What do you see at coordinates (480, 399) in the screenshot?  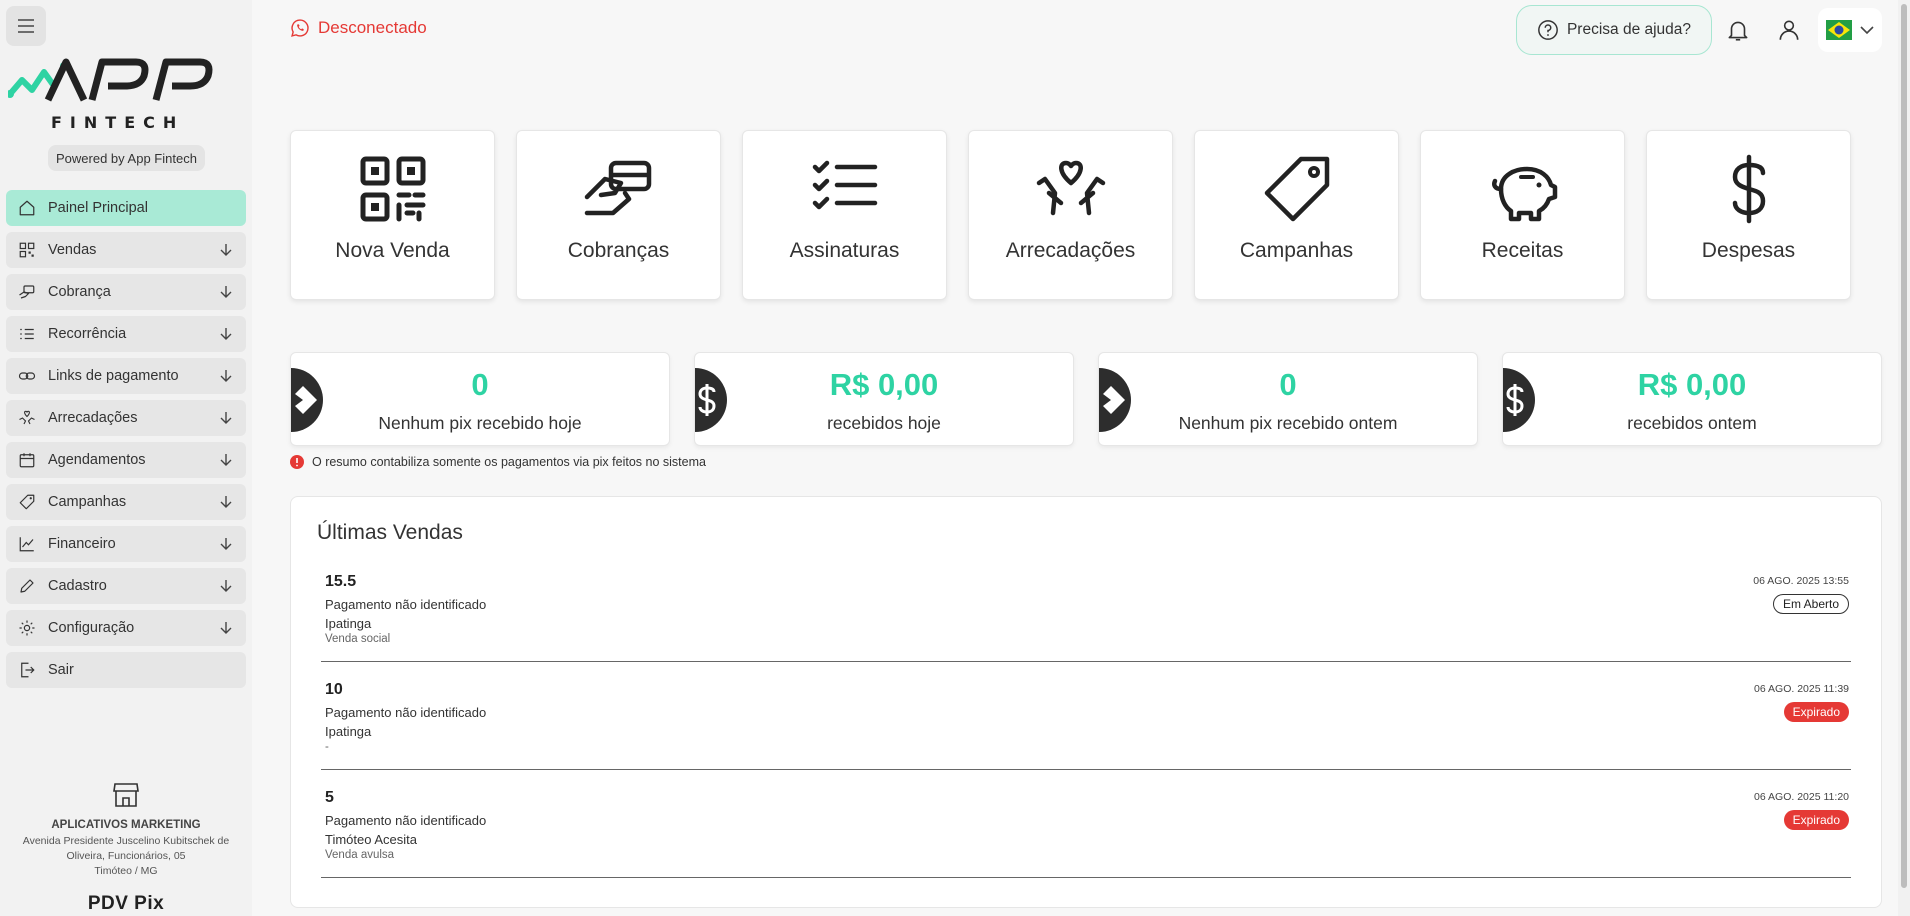 I see `stat-card-pix-today: 0 Nenhum pix recebido hoje` at bounding box center [480, 399].